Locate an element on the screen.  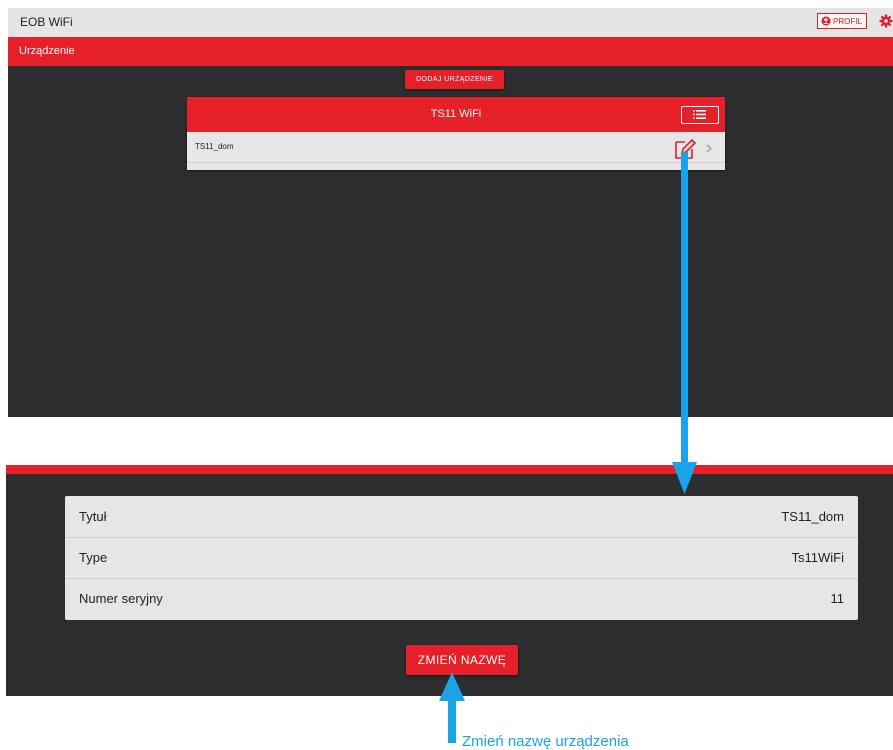
detail-value: 11 is located at coordinates (837, 598).